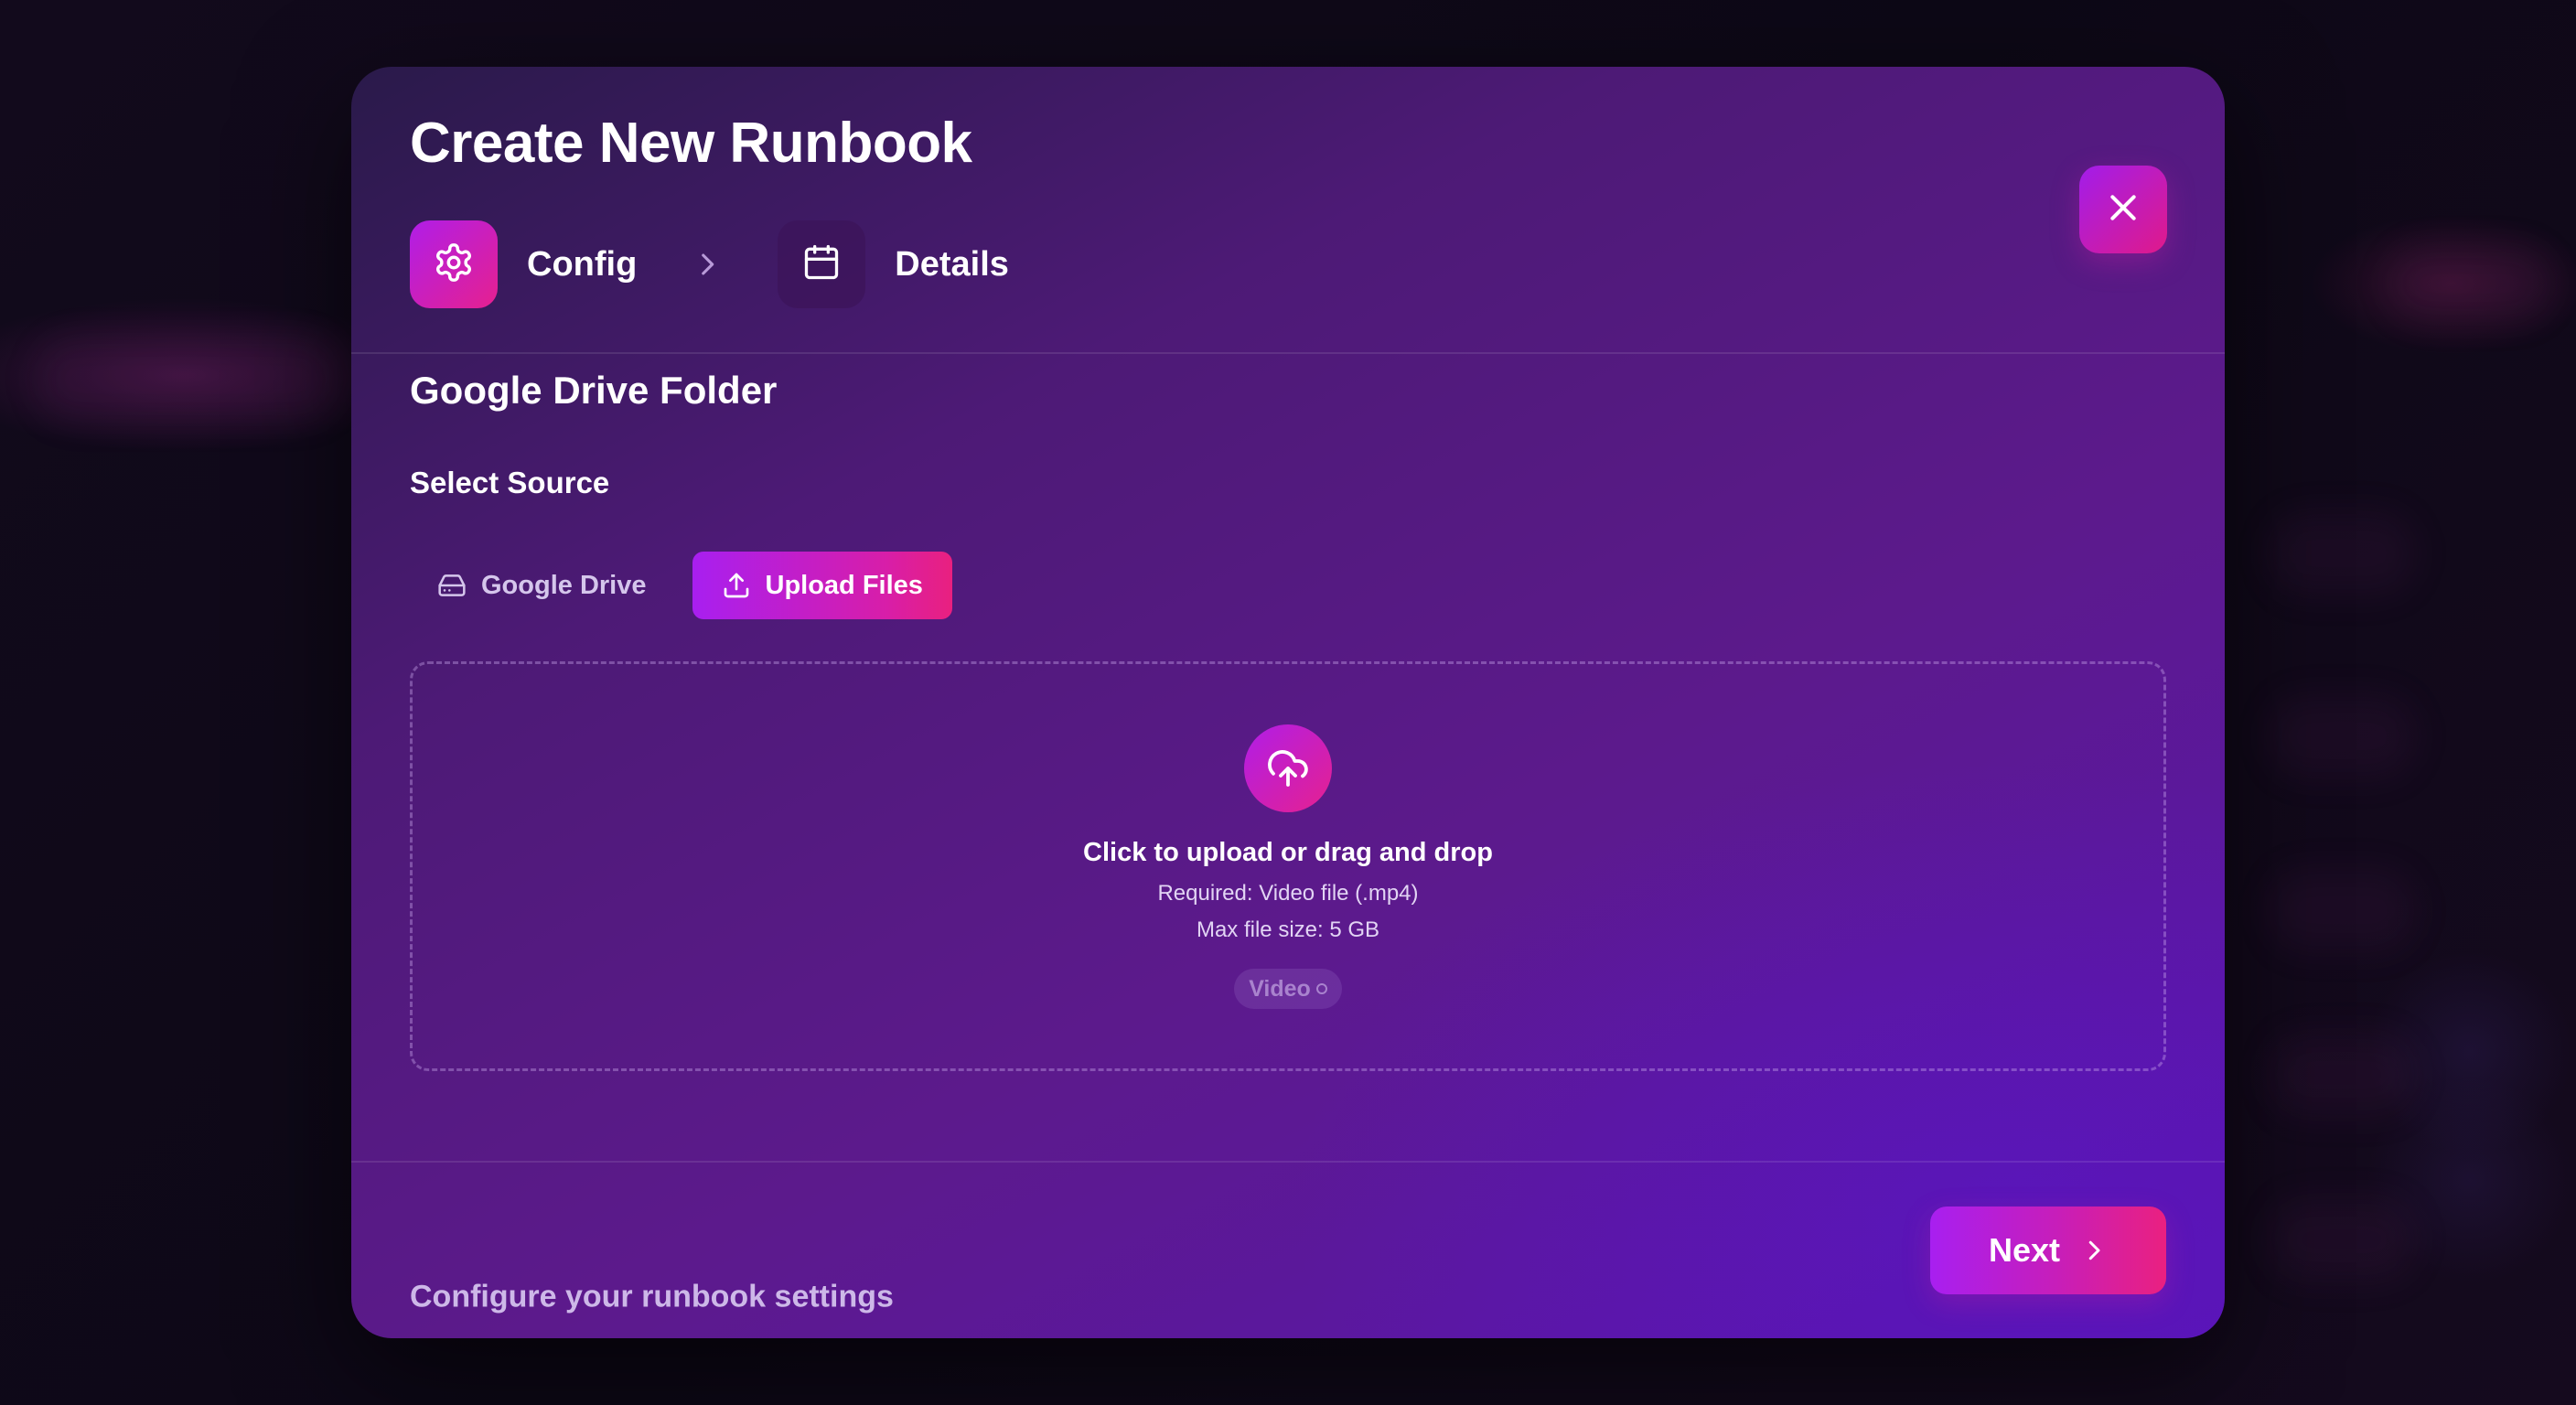  I want to click on dropzone-required-text: Required: Video file (.mp4), so click(1288, 893).